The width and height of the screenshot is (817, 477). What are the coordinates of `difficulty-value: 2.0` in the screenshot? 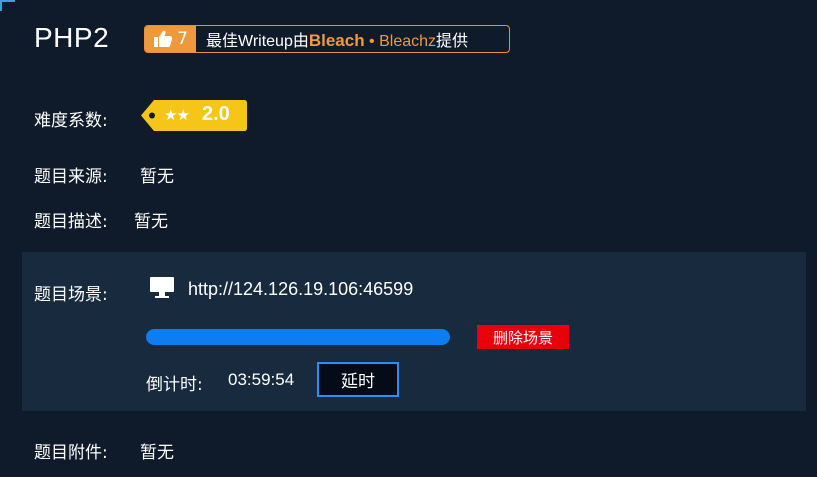 It's located at (216, 114).